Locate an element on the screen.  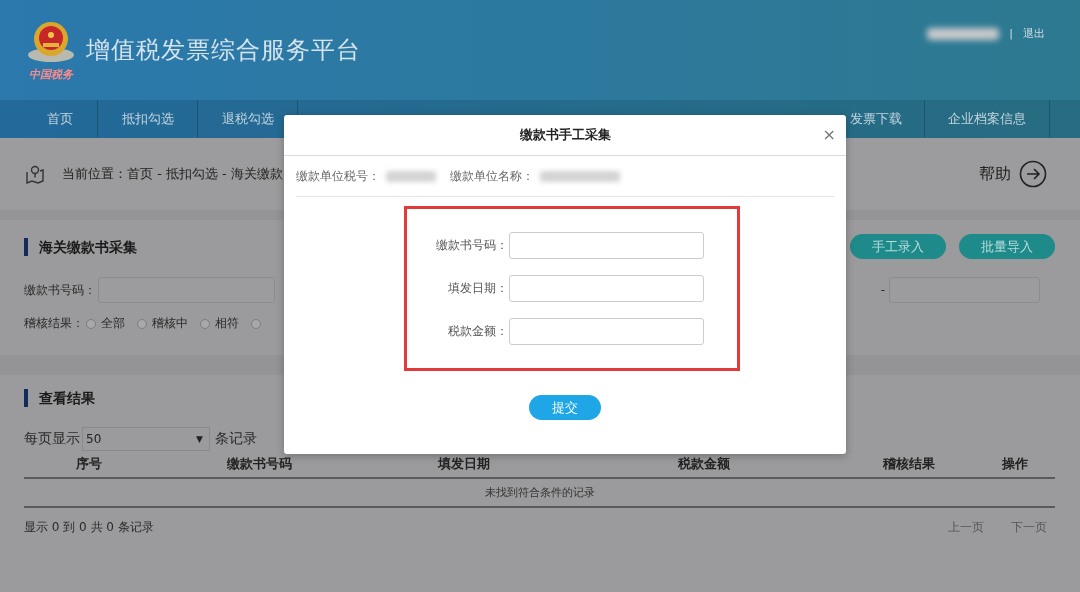
field-label: 填发日期： is located at coordinates (477, 288).